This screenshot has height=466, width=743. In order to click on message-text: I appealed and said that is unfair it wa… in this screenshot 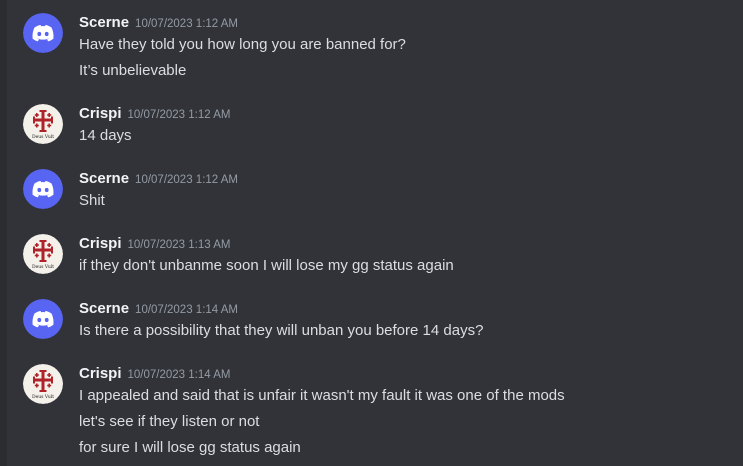, I will do `click(322, 395)`.